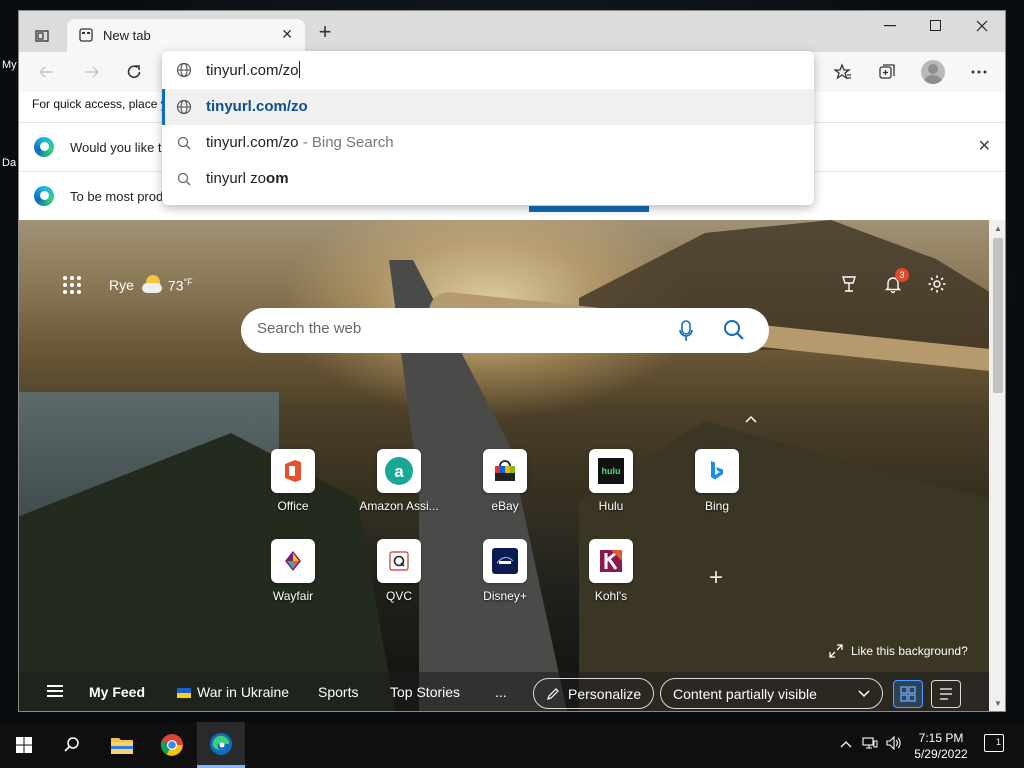 Image resolution: width=1024 pixels, height=768 pixels. I want to click on qvc-icon, so click(399, 561).